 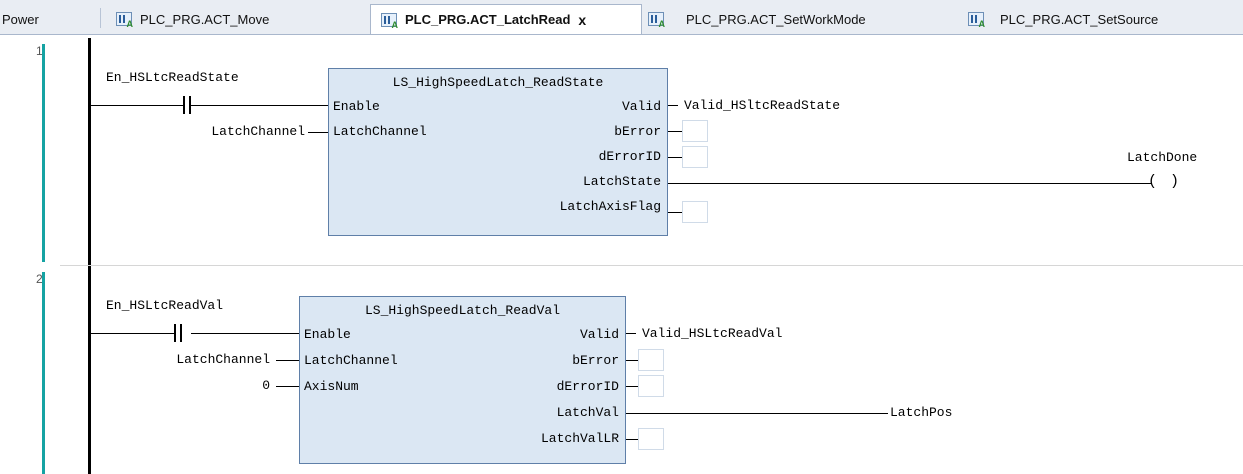 What do you see at coordinates (776, 19) in the screenshot?
I see `tab-label: PLC_PRG.ACT_SetWorkMode` at bounding box center [776, 19].